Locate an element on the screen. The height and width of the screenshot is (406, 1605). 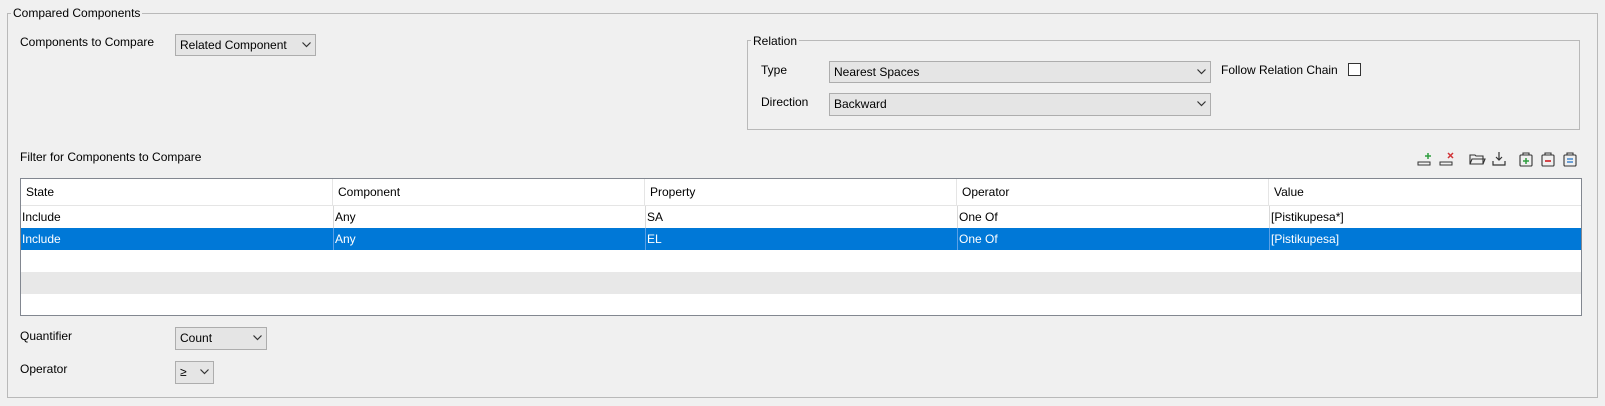
table-header: State Component Property Operator Value is located at coordinates (801, 192).